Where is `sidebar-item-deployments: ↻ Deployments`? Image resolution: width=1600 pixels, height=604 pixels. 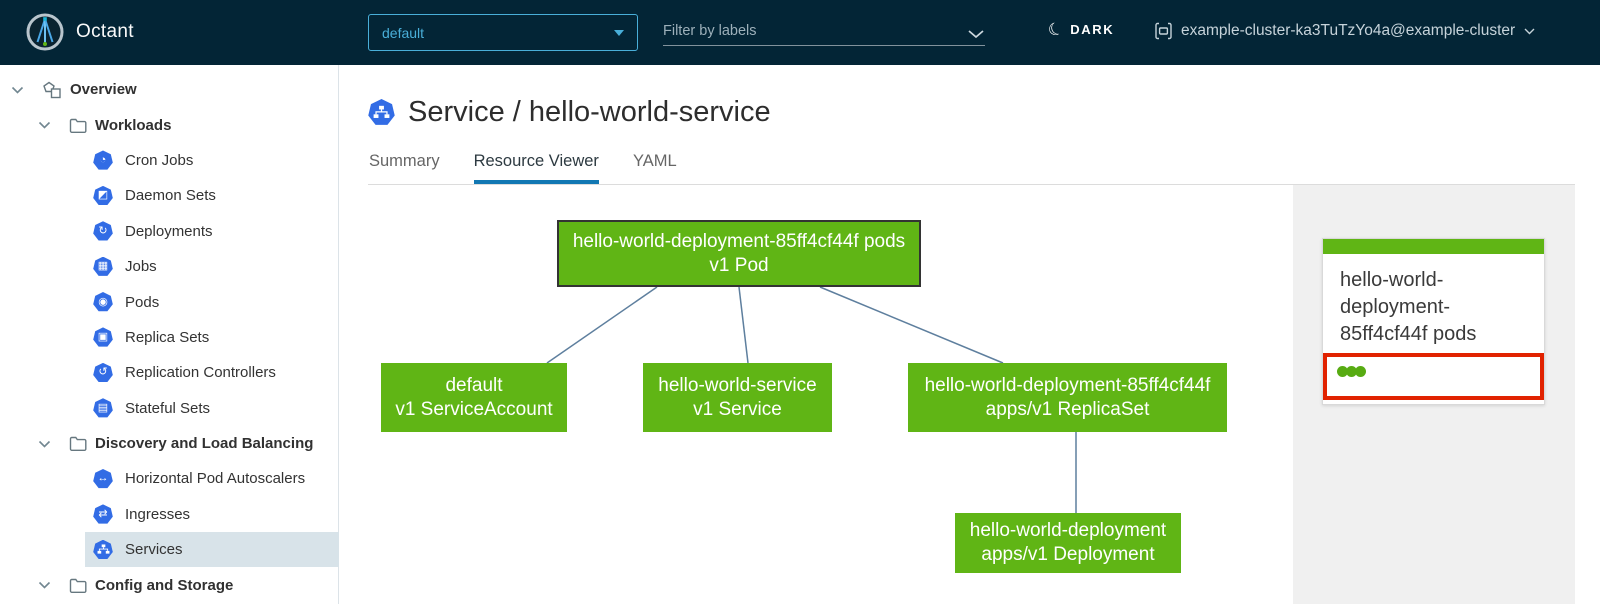 sidebar-item-deployments: ↻ Deployments is located at coordinates (212, 231).